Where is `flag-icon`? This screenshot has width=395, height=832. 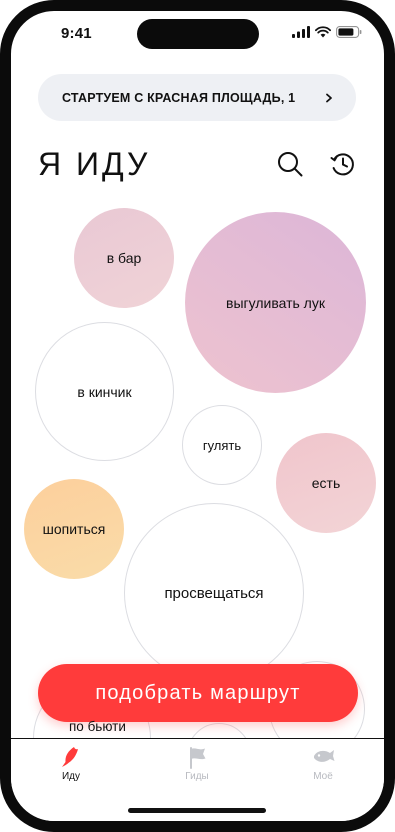
flag-icon is located at coordinates (70, 757).